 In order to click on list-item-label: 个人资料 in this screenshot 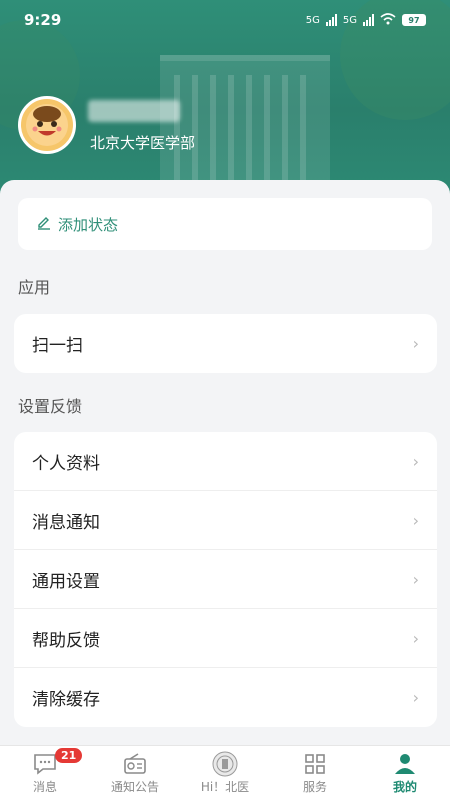, I will do `click(66, 463)`.